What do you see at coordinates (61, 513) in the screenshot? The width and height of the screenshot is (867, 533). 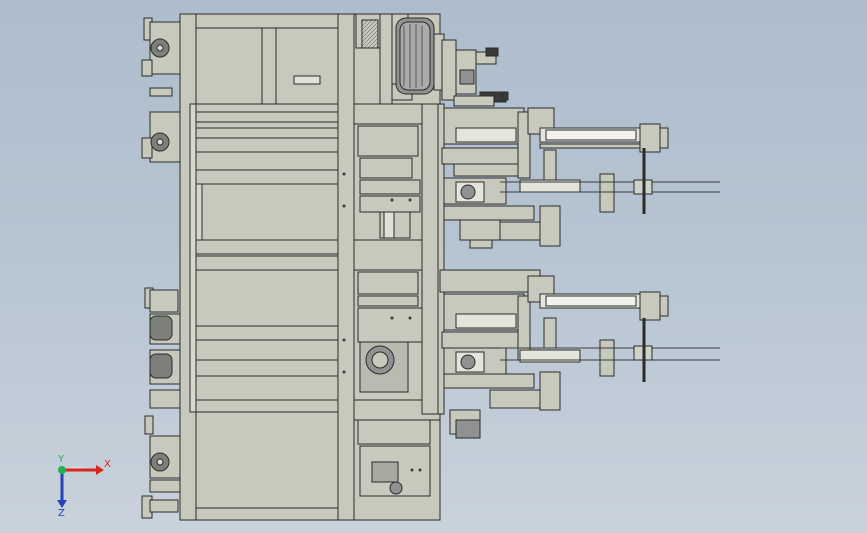 I see `z-axis-label: Z` at bounding box center [61, 513].